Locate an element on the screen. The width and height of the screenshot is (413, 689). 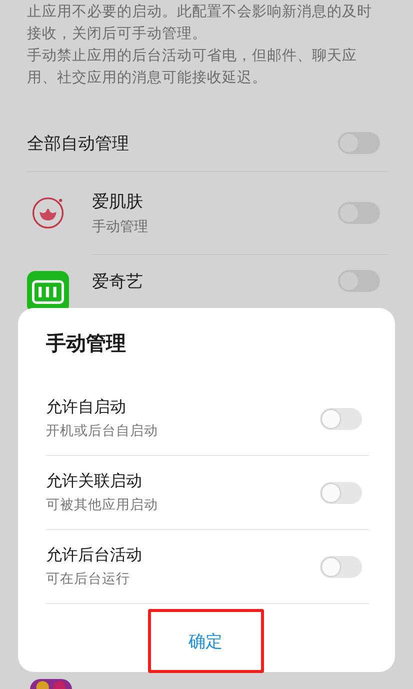
description-text: 手动禁止应用的后台活动可省电，但邮件、聊天应用、社交应用的消息可能接收延迟。 is located at coordinates (192, 67).